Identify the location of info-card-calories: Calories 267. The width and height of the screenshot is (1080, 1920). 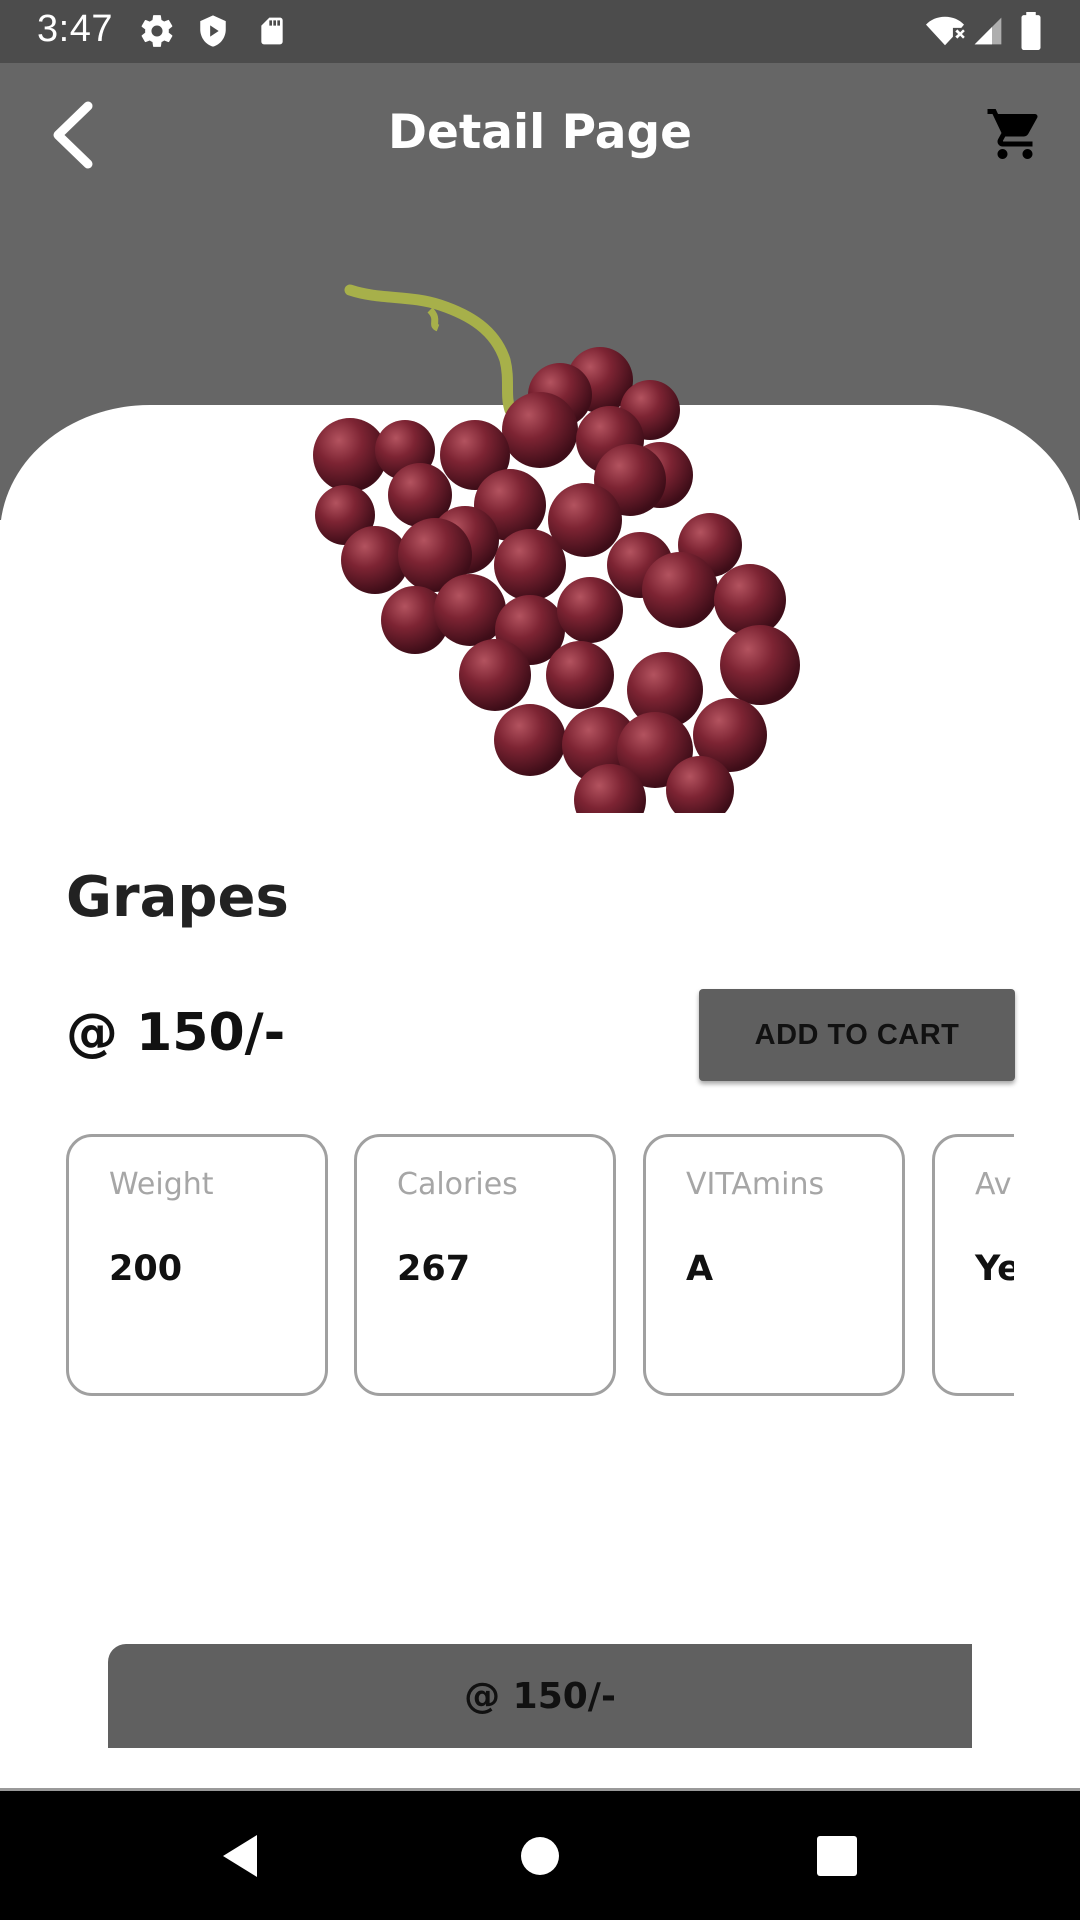
(485, 1265).